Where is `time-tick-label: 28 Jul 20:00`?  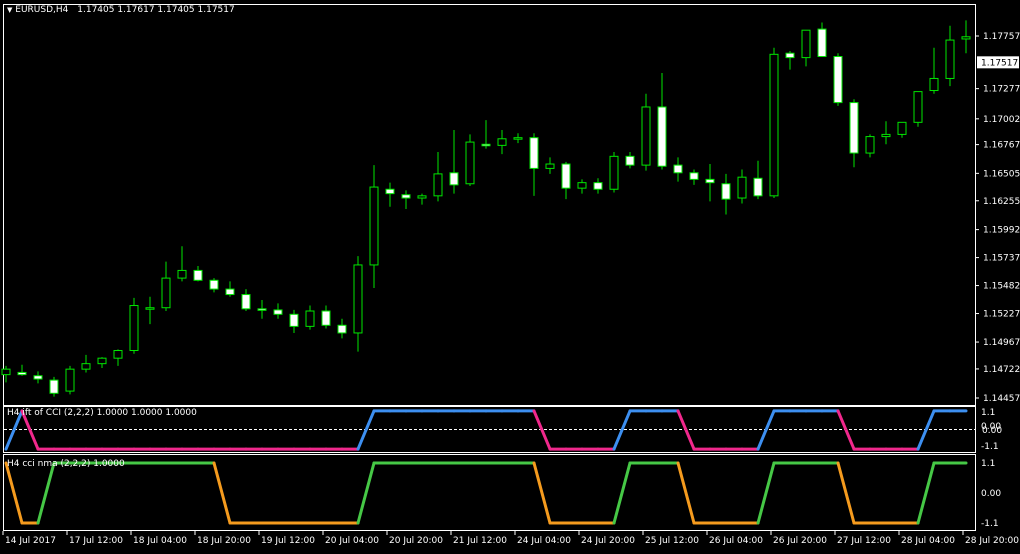
time-tick-label: 28 Jul 20:00 is located at coordinates (992, 541).